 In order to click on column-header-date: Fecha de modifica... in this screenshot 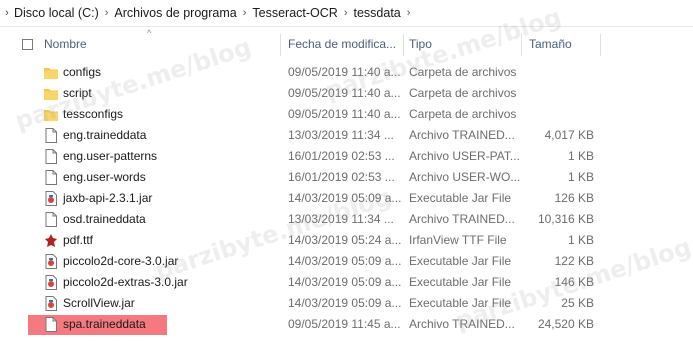, I will do `click(345, 44)`.